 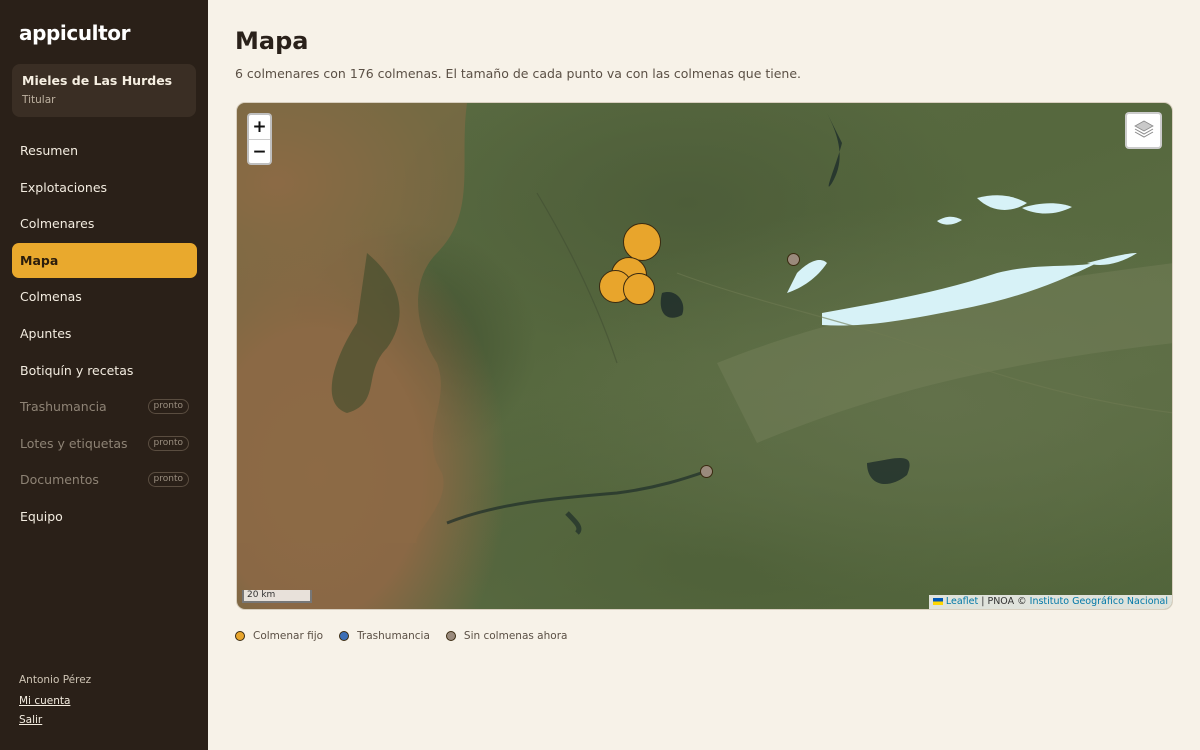 I want to click on organization-name: Mieles de Las Hurdes, so click(x=97, y=80).